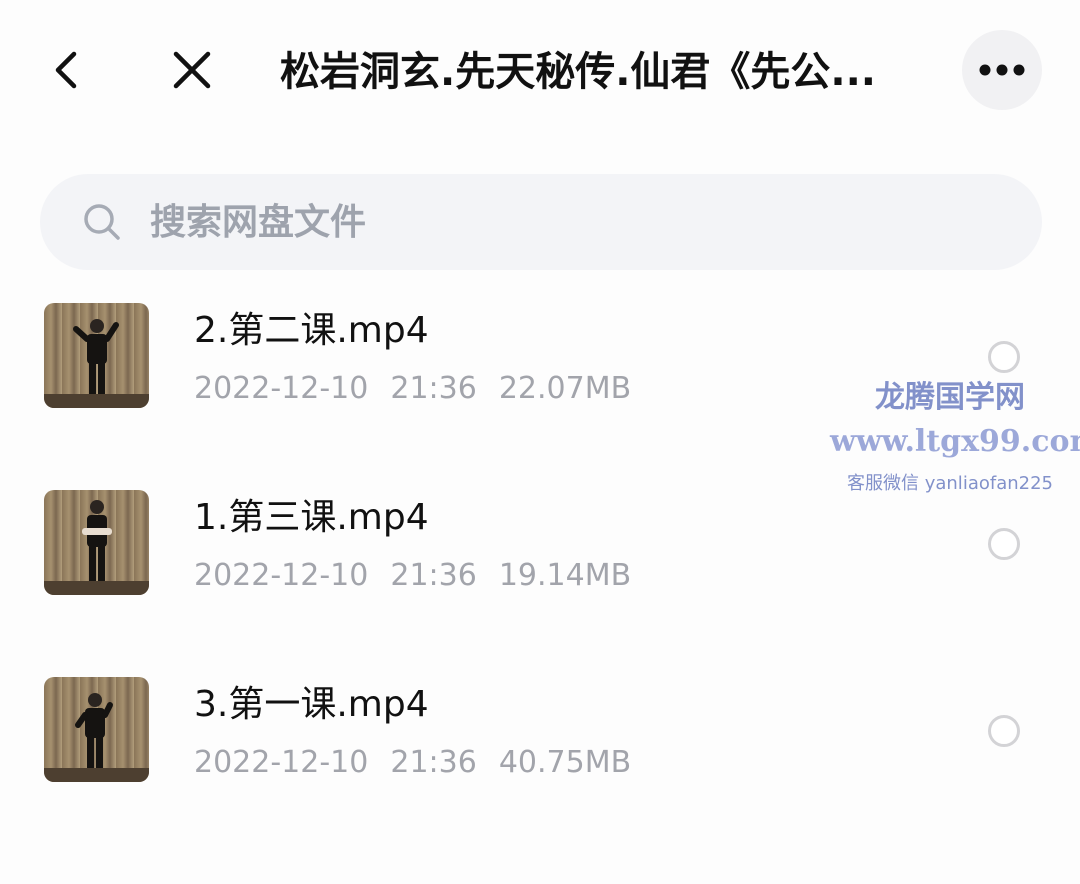  I want to click on file-size: 22.07MB, so click(565, 388).